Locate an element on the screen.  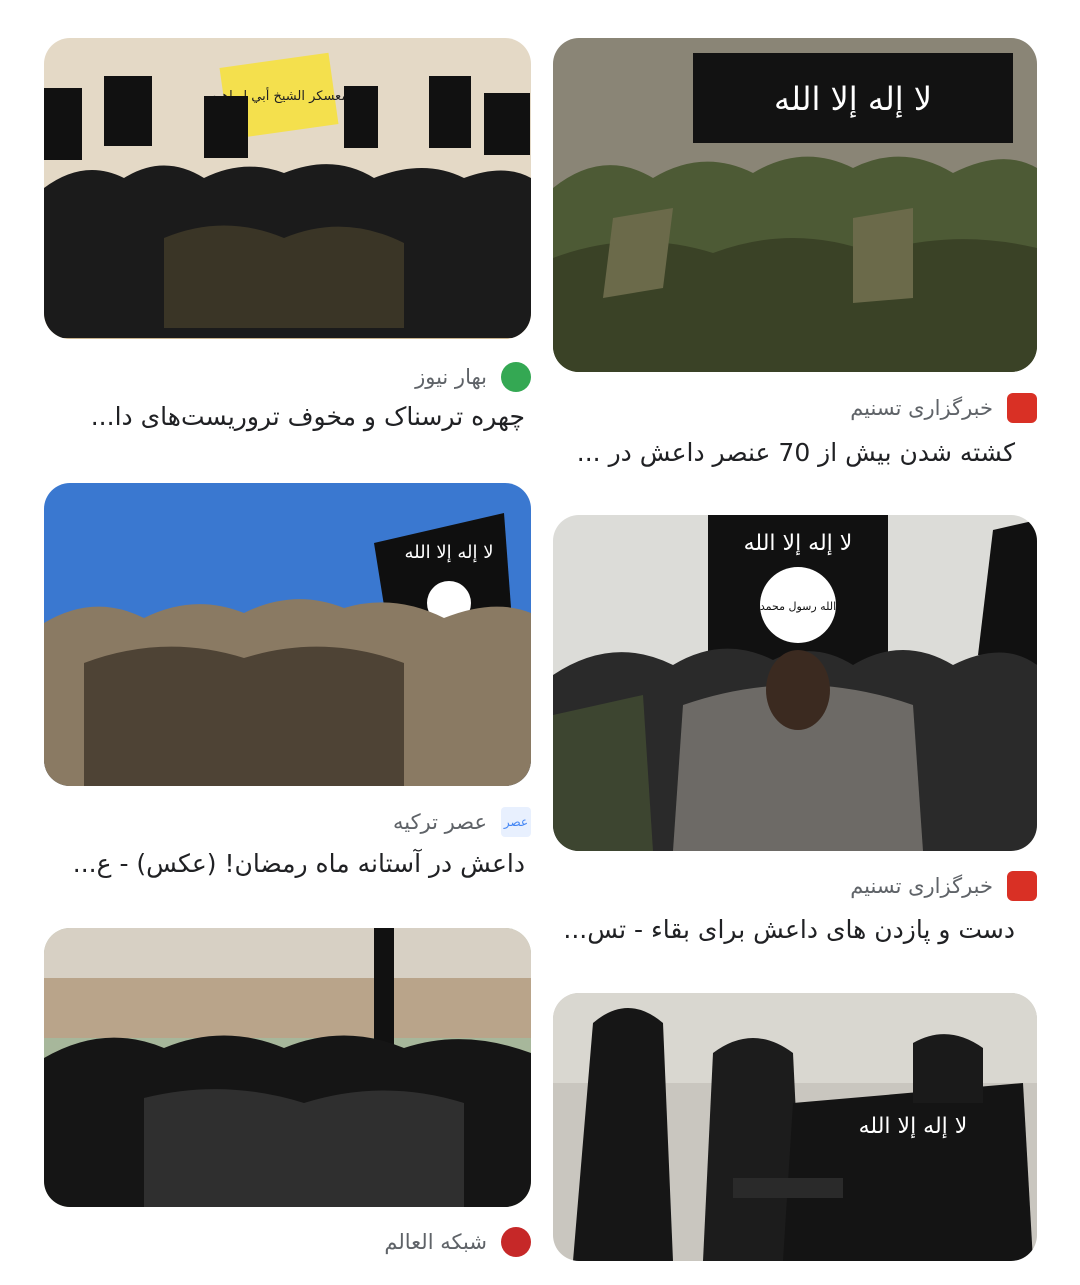
result-card: شبکه العالم is located at coordinates (287, 1106).